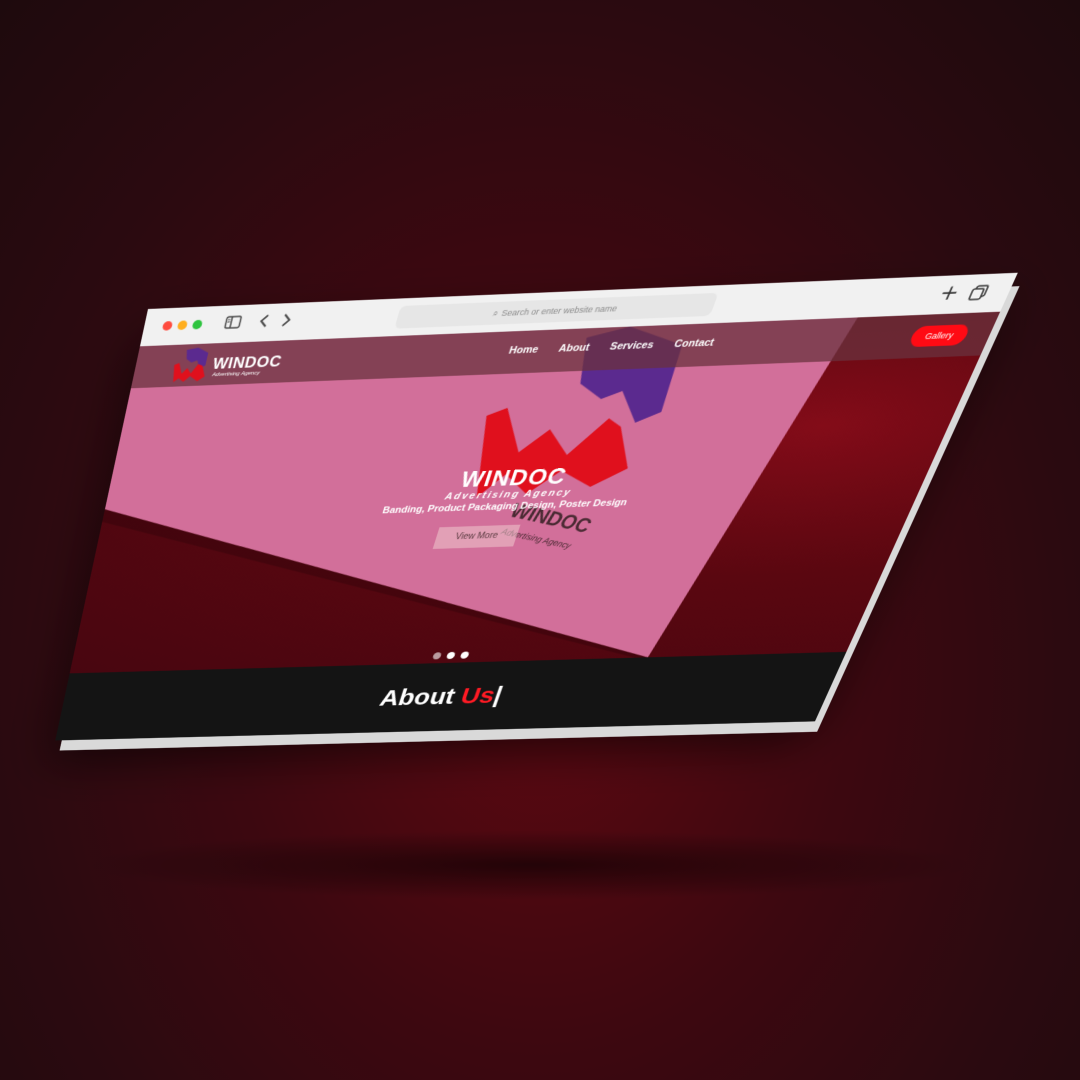 The height and width of the screenshot is (1080, 1080). I want to click on windoc-logo-icon, so click(190, 365).